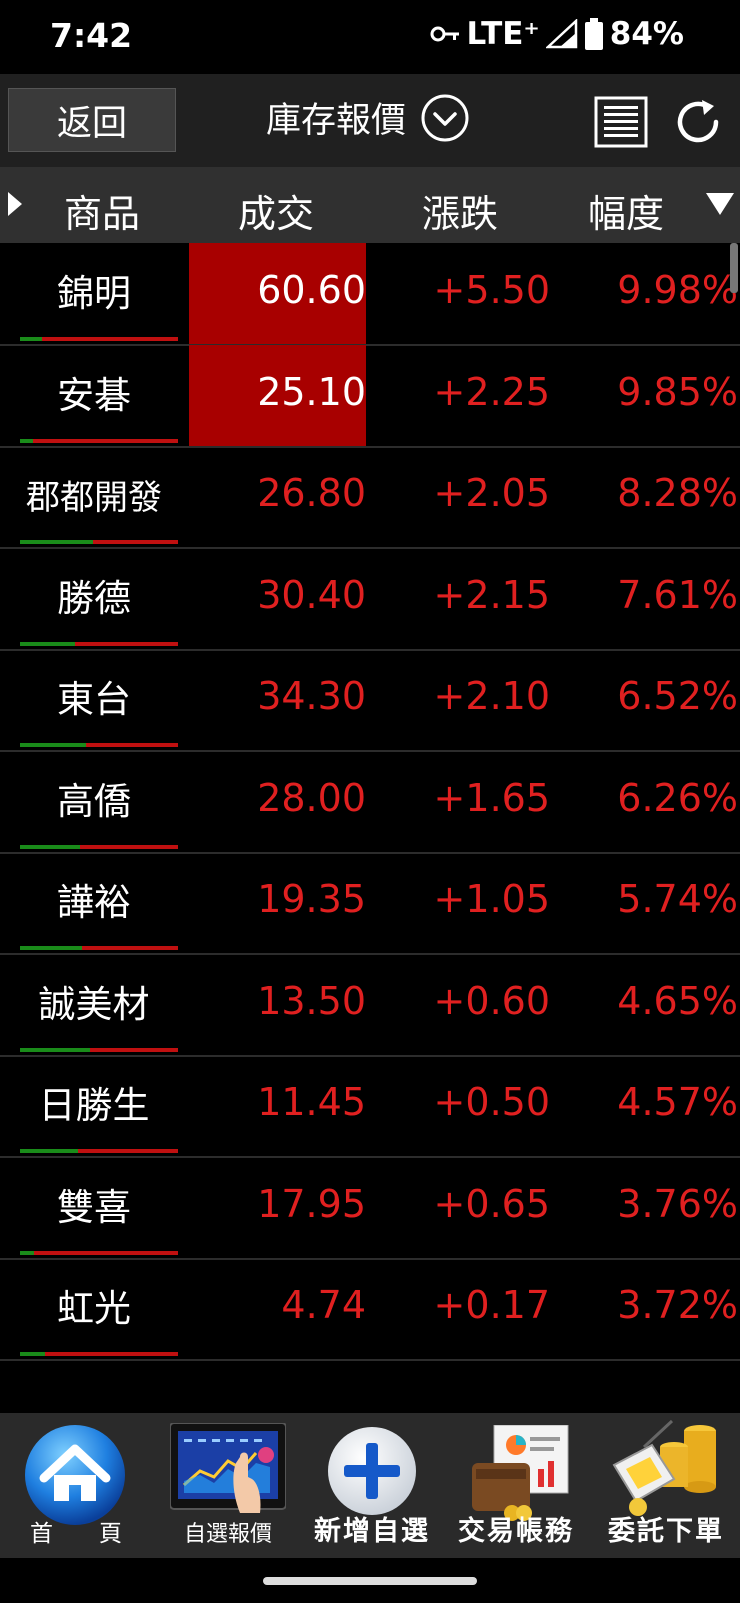  Describe the element at coordinates (372, 1531) in the screenshot. I see `nav-add-watchlist-label: 新增自選` at that location.